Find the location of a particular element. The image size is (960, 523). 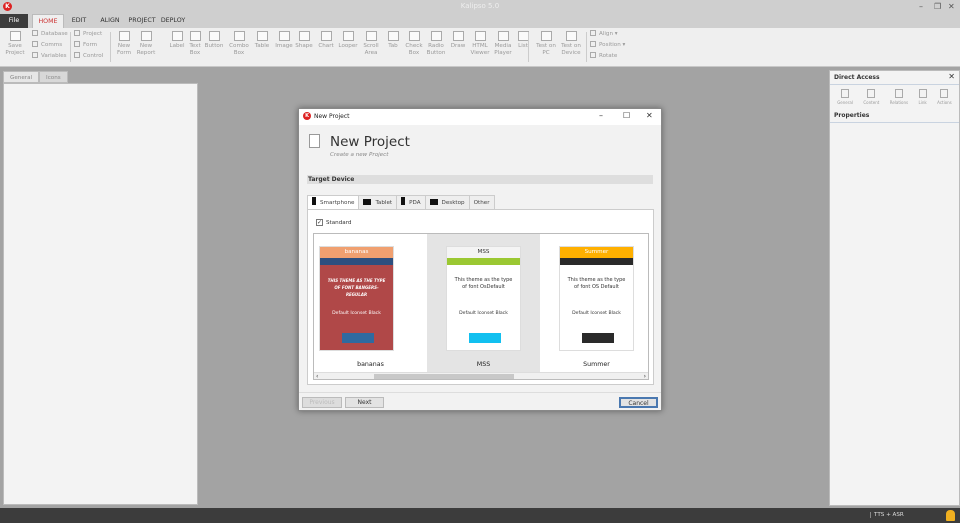

test-on-device-icon is located at coordinates (571, 36).